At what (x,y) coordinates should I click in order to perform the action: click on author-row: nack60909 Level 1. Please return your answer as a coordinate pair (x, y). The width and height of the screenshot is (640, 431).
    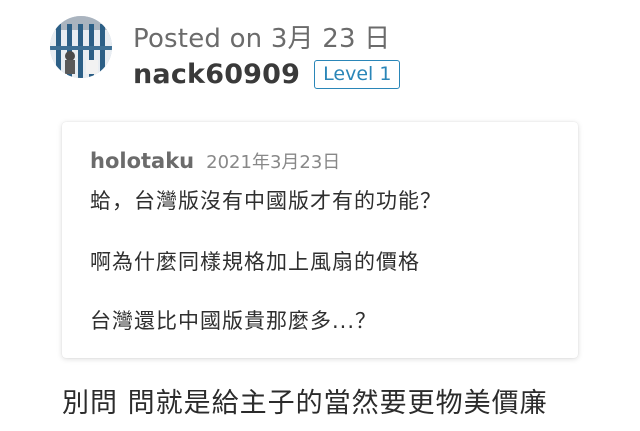
    Looking at the image, I should click on (267, 74).